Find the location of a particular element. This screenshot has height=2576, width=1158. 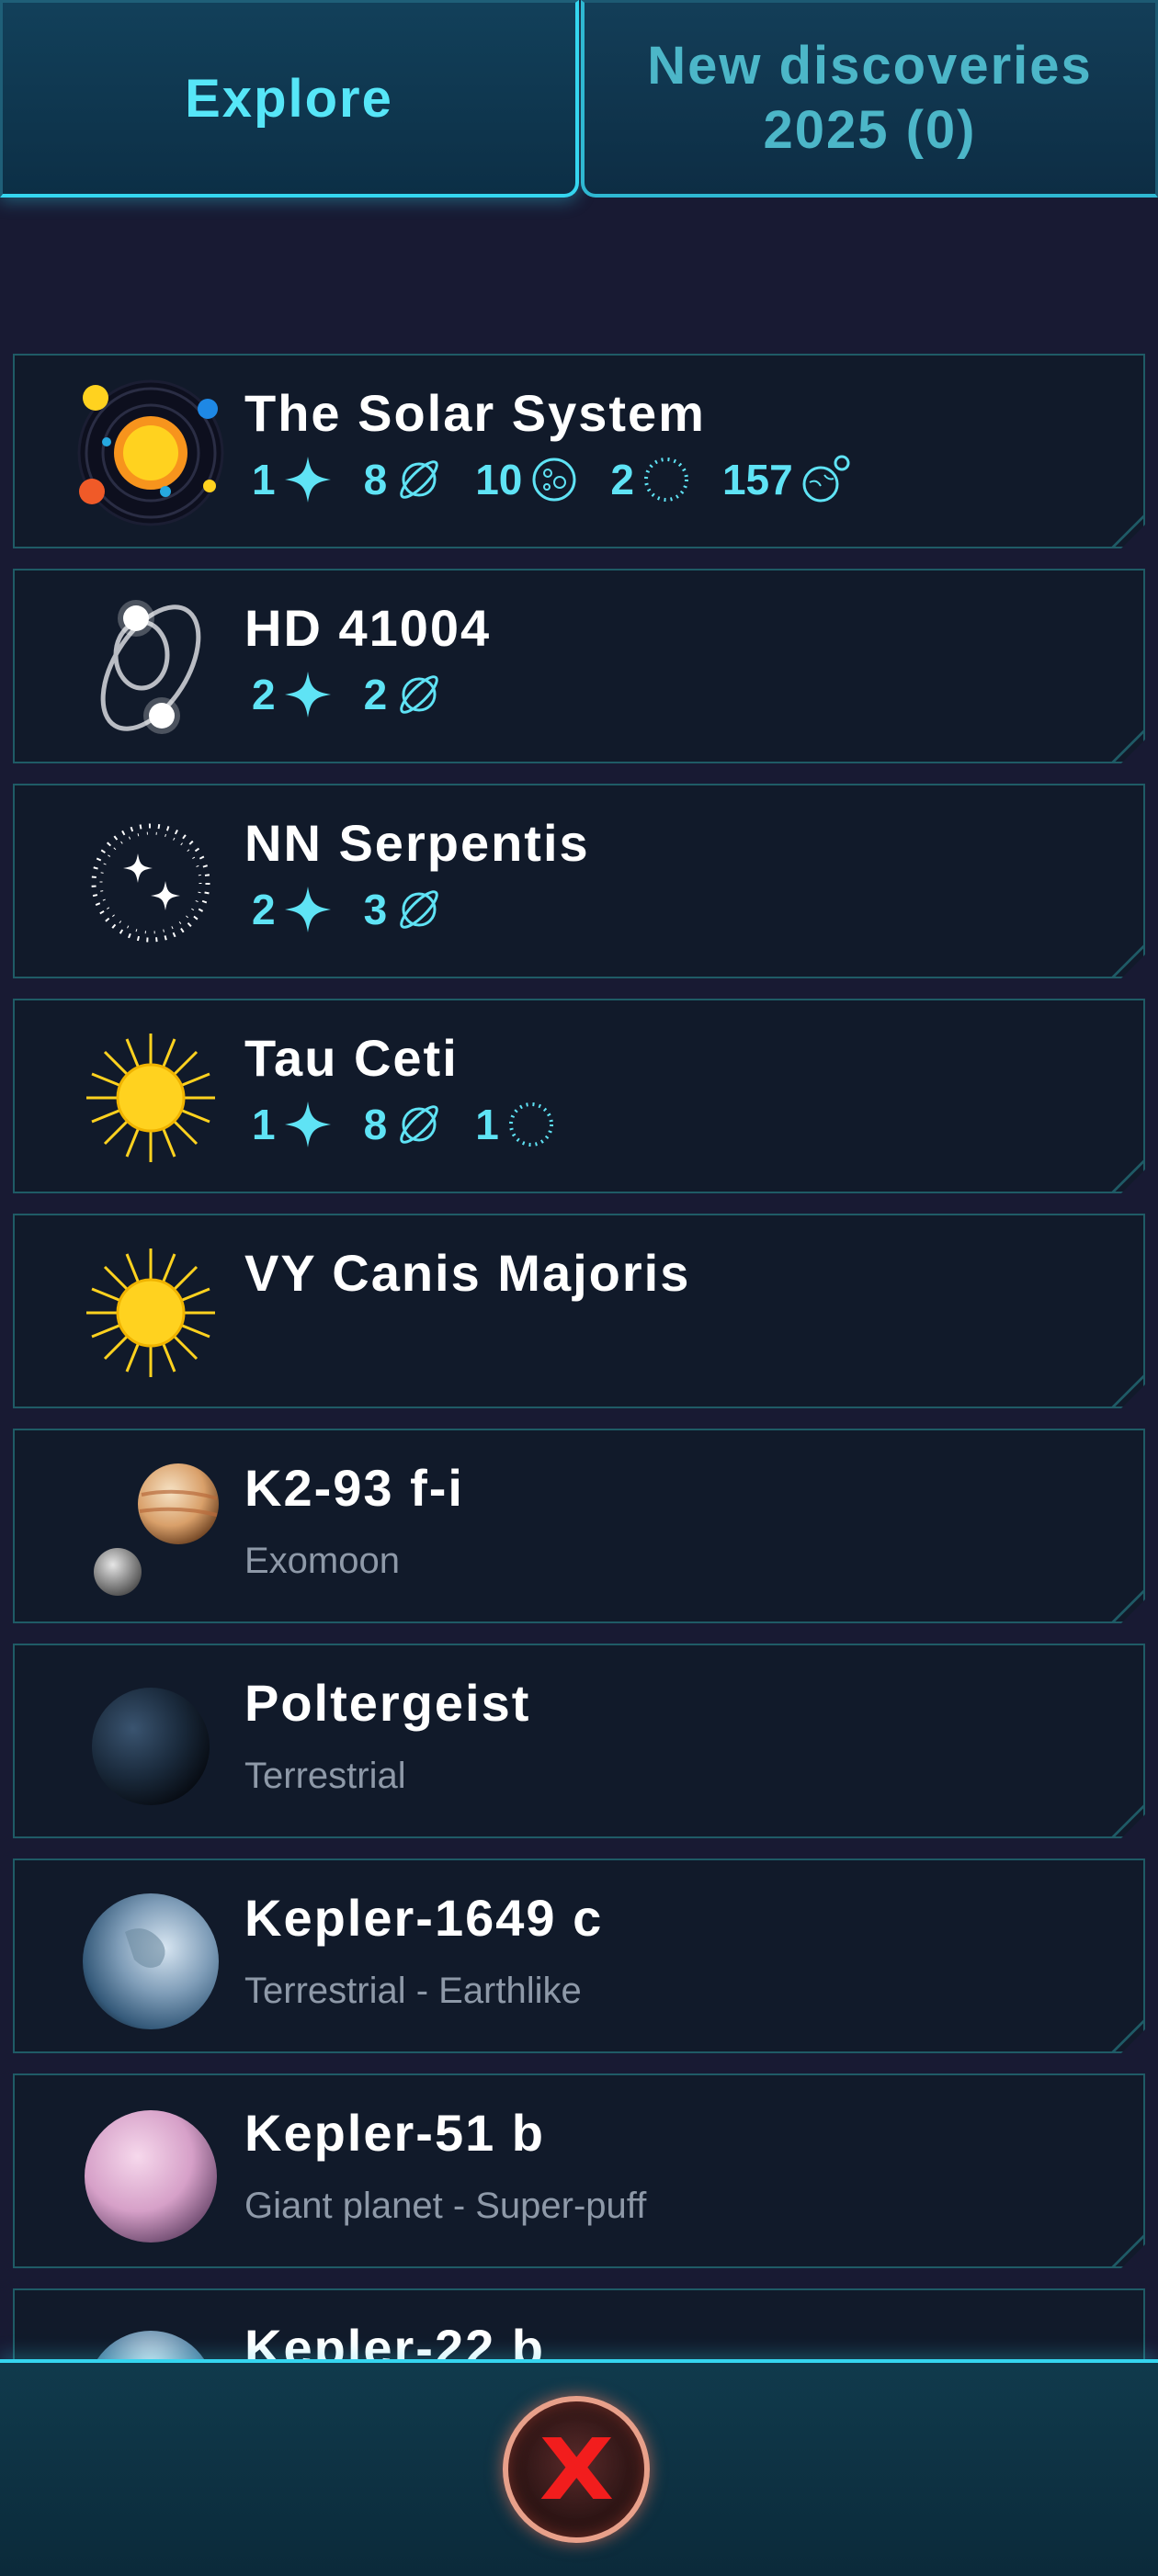

list-item: HD 41004 2 2 is located at coordinates (579, 666).